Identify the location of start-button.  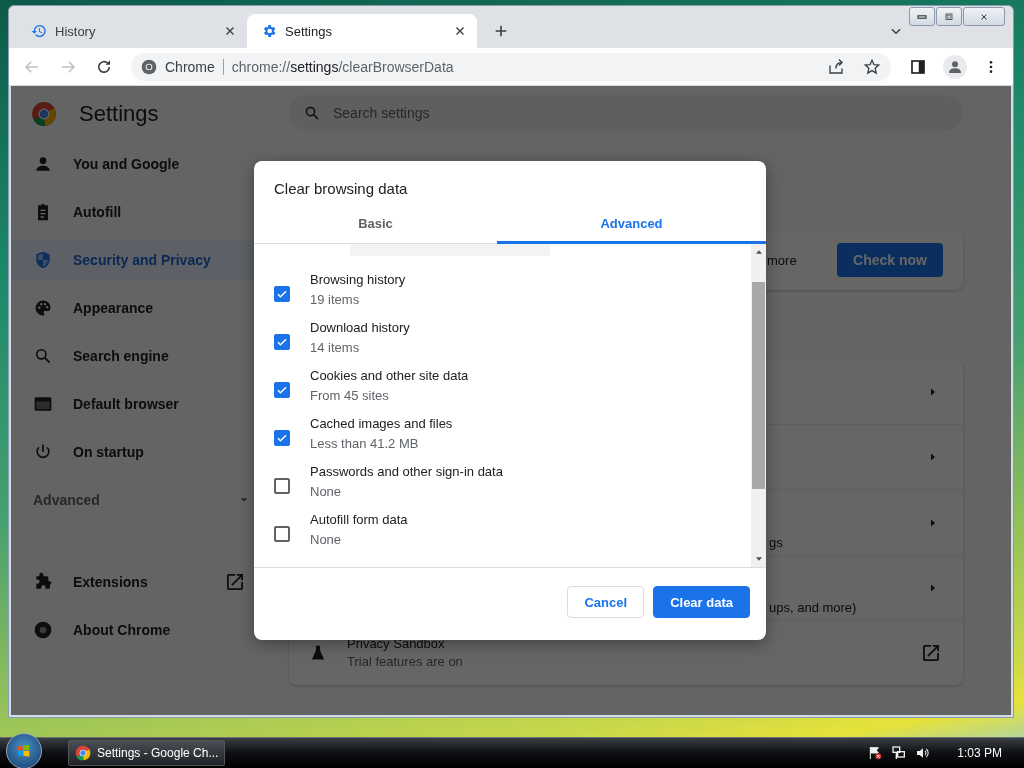
(24, 750).